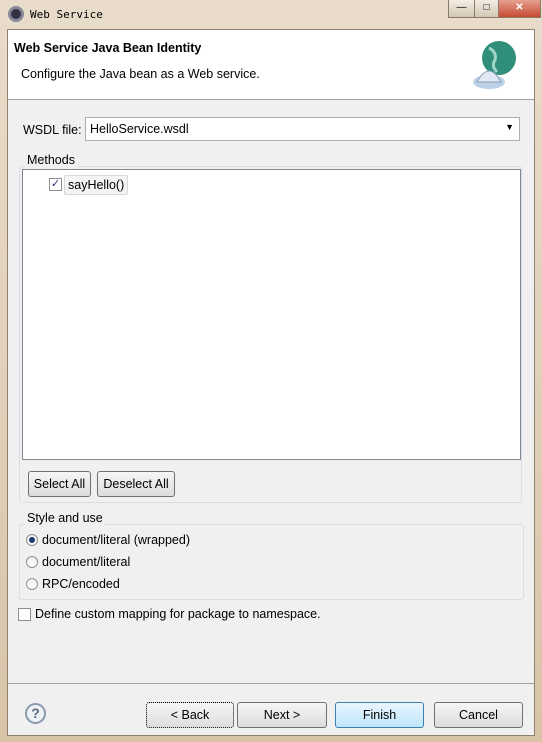 Image resolution: width=542 pixels, height=742 pixels. I want to click on eclipse-app-icon, so click(16, 14).